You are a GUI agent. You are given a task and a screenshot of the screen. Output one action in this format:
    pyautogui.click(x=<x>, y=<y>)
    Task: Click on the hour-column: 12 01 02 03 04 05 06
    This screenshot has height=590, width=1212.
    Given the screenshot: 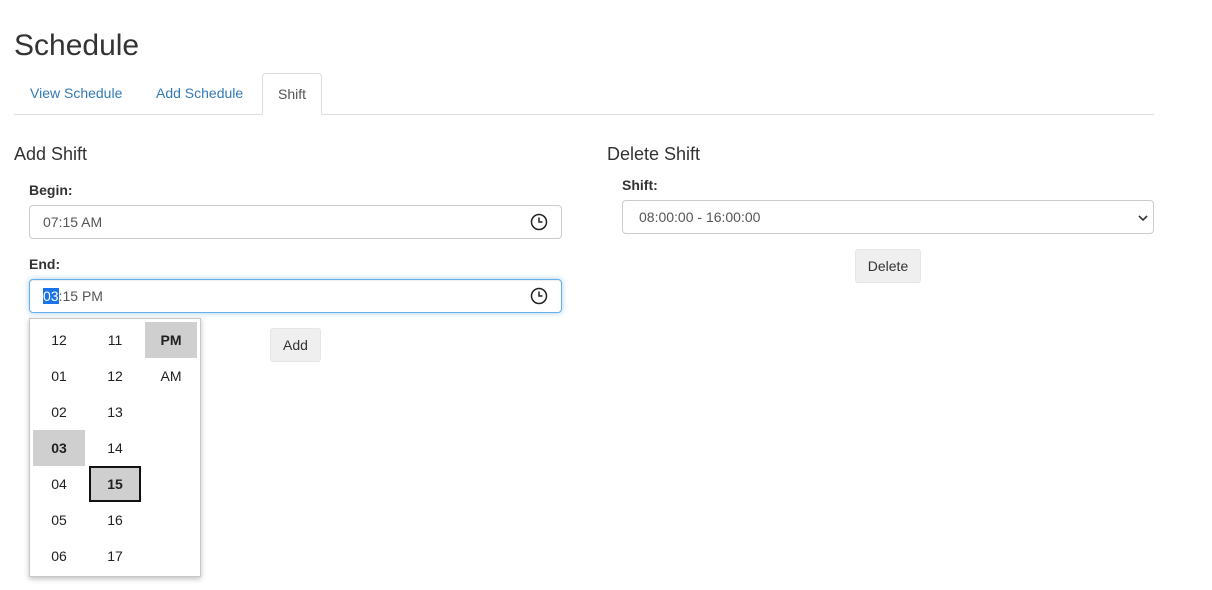 What is the action you would take?
    pyautogui.click(x=59, y=448)
    